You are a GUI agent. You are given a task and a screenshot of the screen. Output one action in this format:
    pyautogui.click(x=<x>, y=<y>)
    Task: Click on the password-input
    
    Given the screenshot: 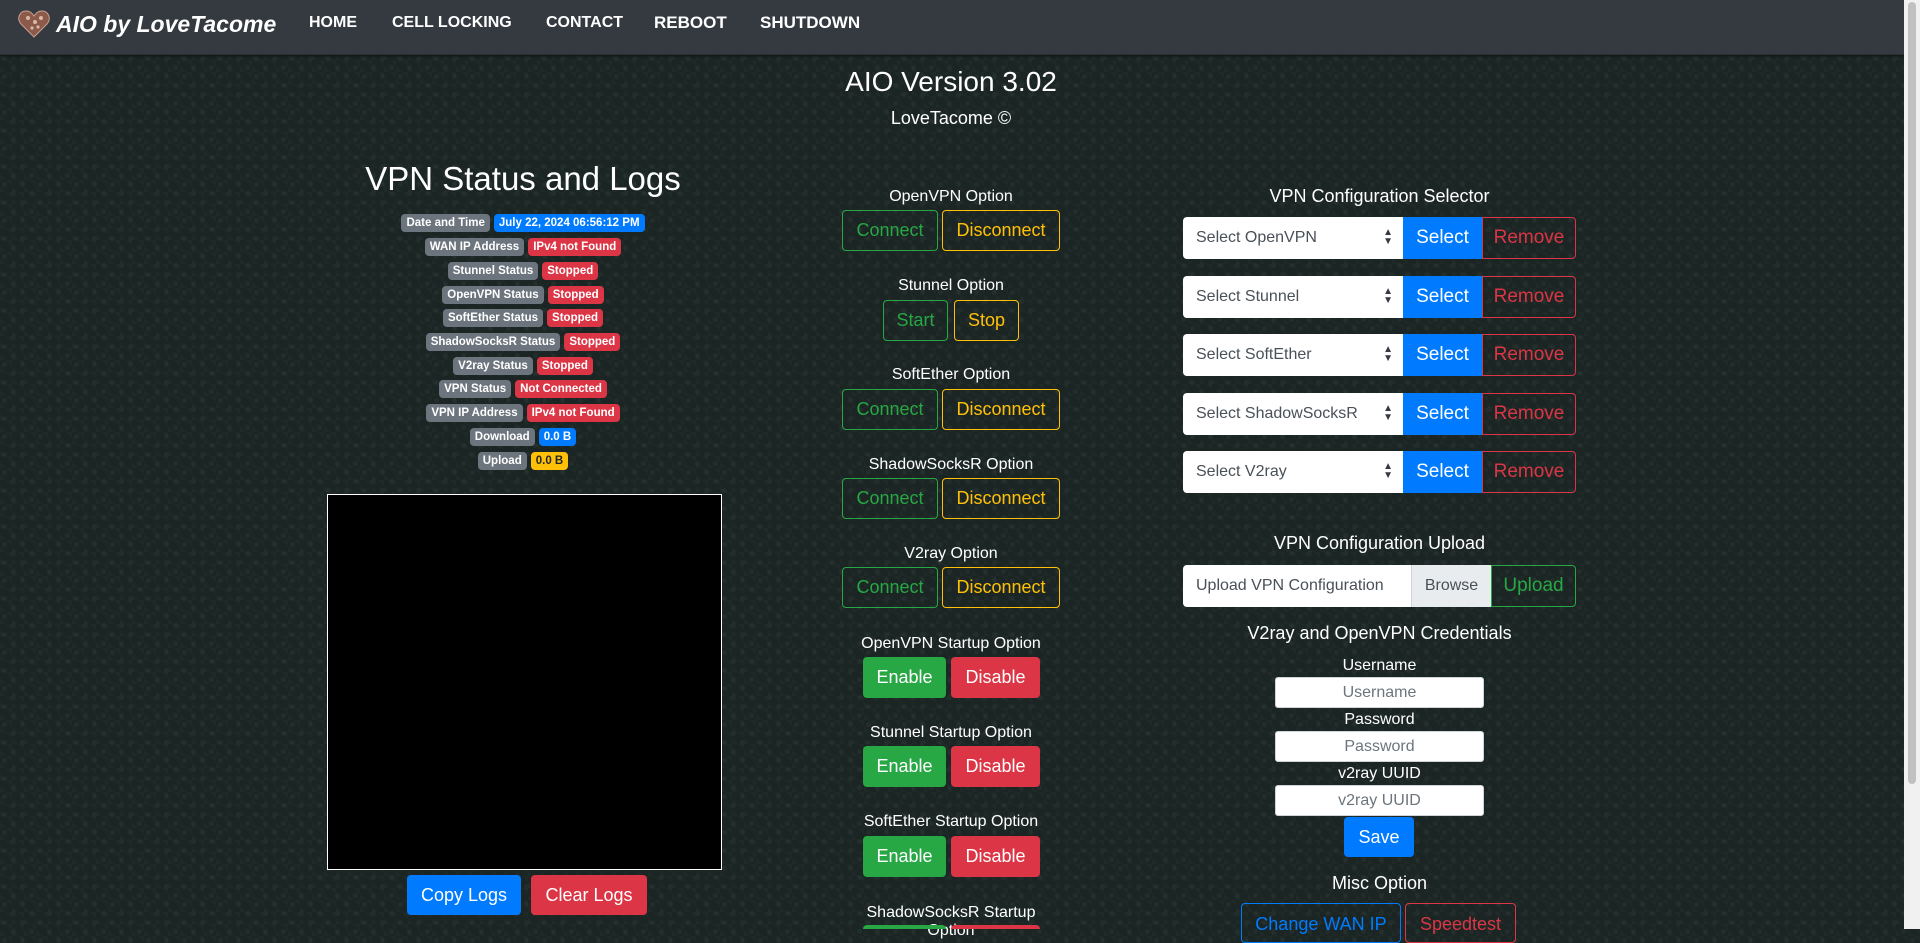 What is the action you would take?
    pyautogui.click(x=1379, y=746)
    